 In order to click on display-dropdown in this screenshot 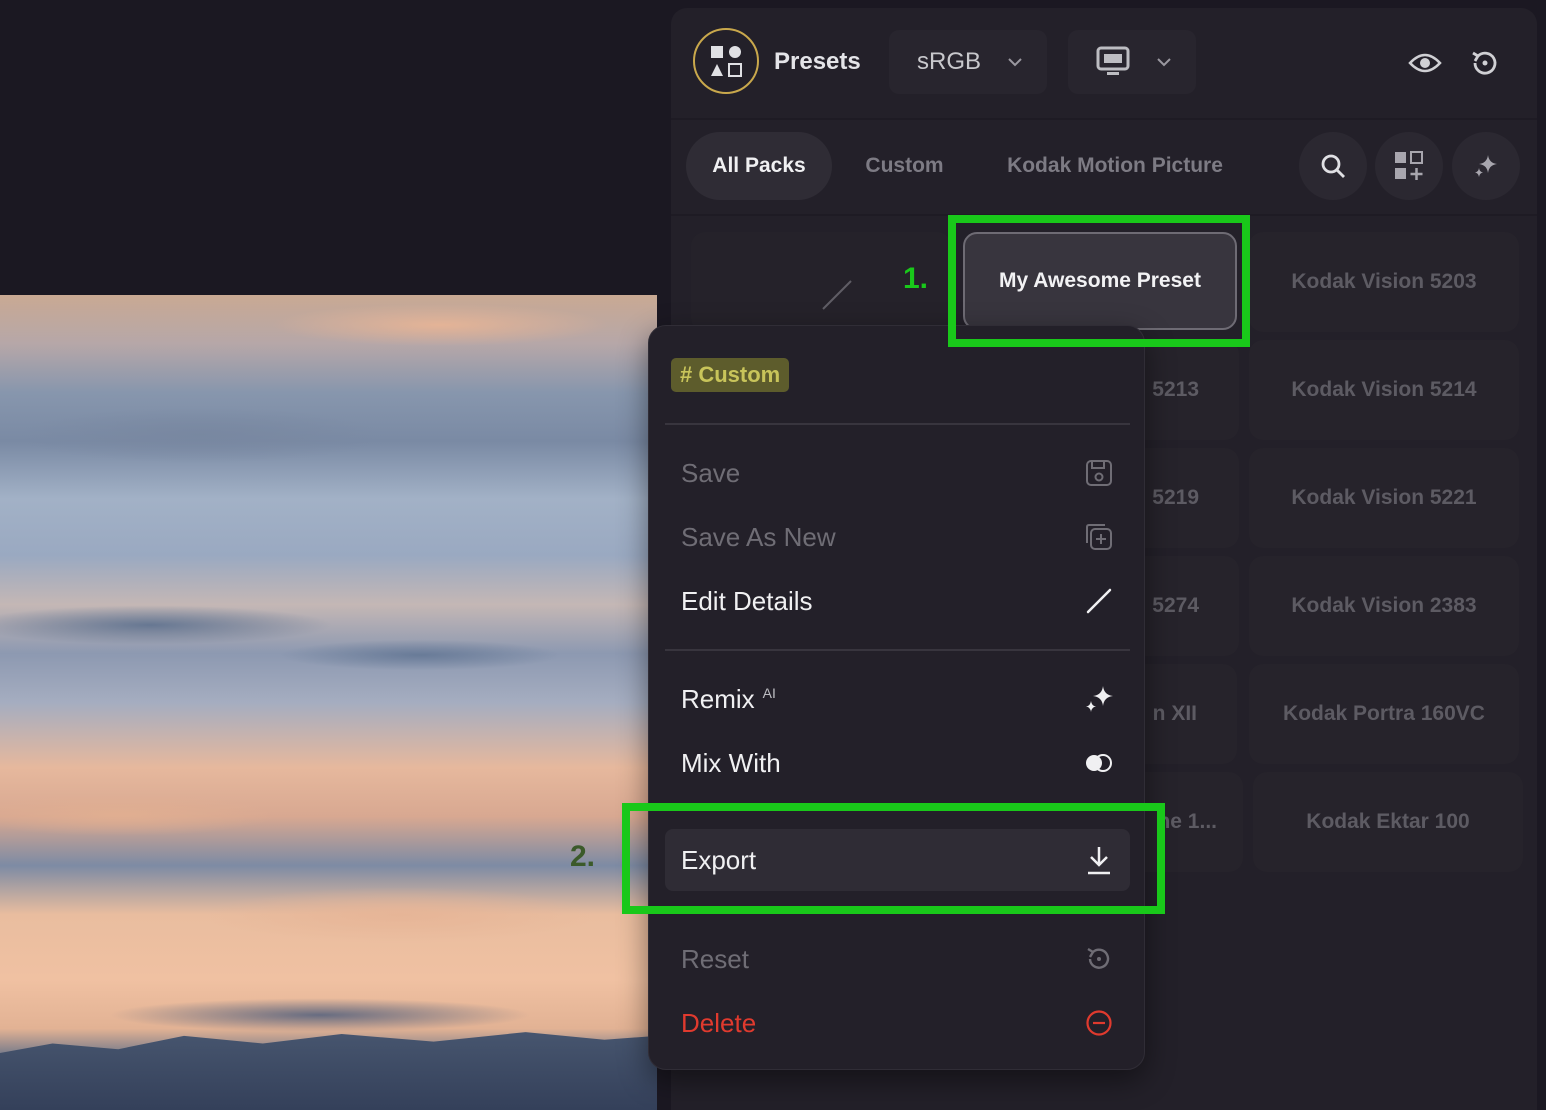, I will do `click(1132, 62)`.